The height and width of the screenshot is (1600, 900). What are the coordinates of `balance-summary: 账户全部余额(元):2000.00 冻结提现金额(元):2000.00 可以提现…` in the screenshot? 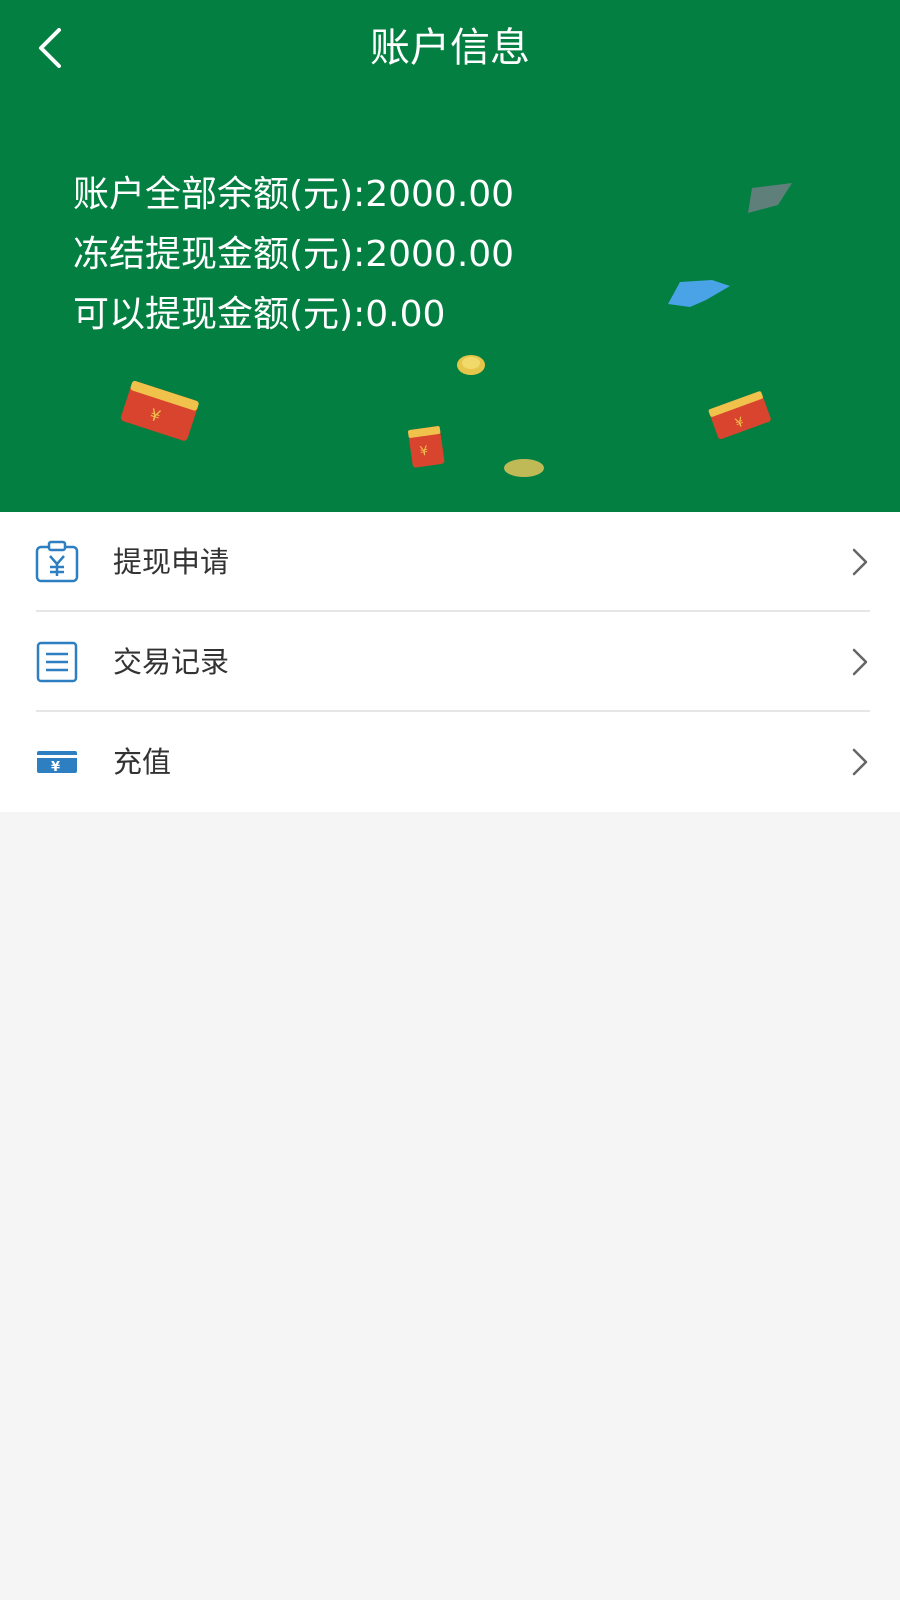 It's located at (293, 255).